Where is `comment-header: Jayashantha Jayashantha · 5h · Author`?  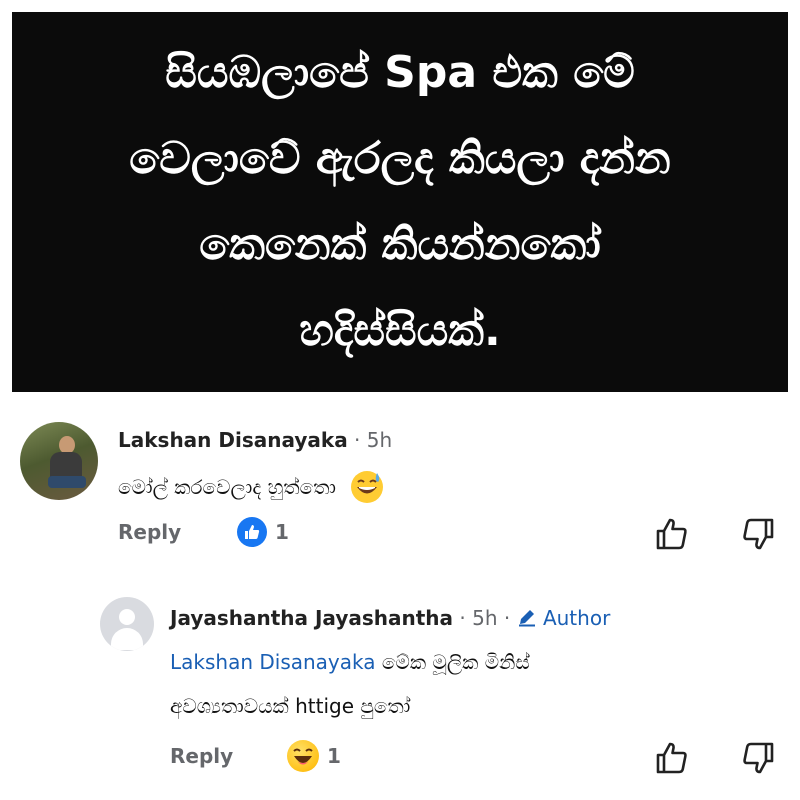
comment-header: Jayashantha Jayashantha · 5h · Author is located at coordinates (390, 618).